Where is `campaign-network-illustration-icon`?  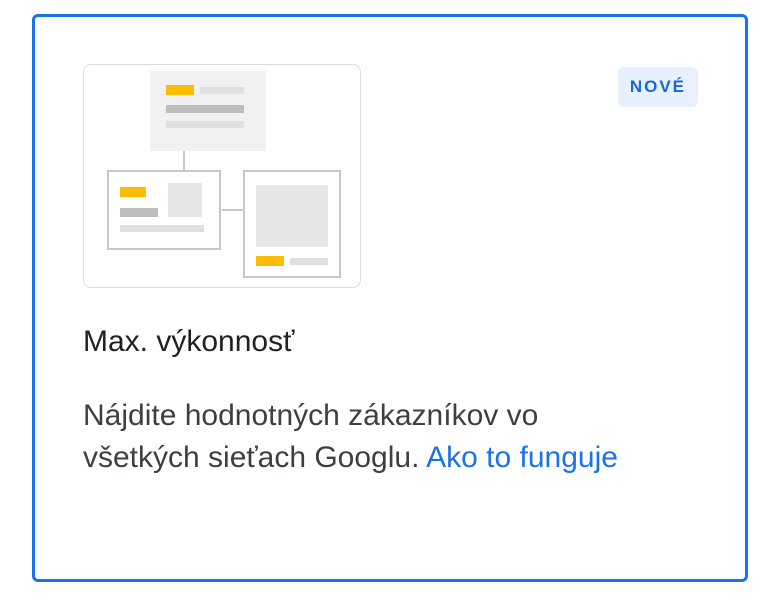
campaign-network-illustration-icon is located at coordinates (224, 174).